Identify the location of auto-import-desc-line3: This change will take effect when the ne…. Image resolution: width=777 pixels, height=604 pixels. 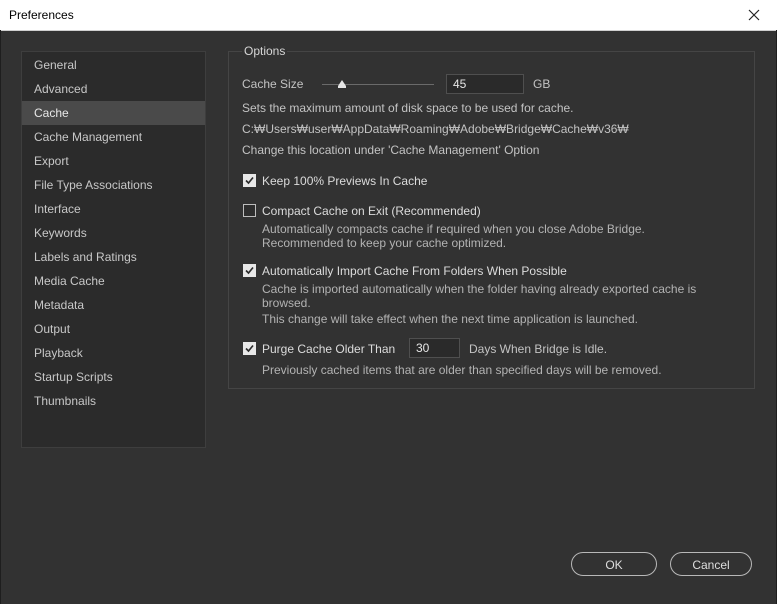
(450, 319).